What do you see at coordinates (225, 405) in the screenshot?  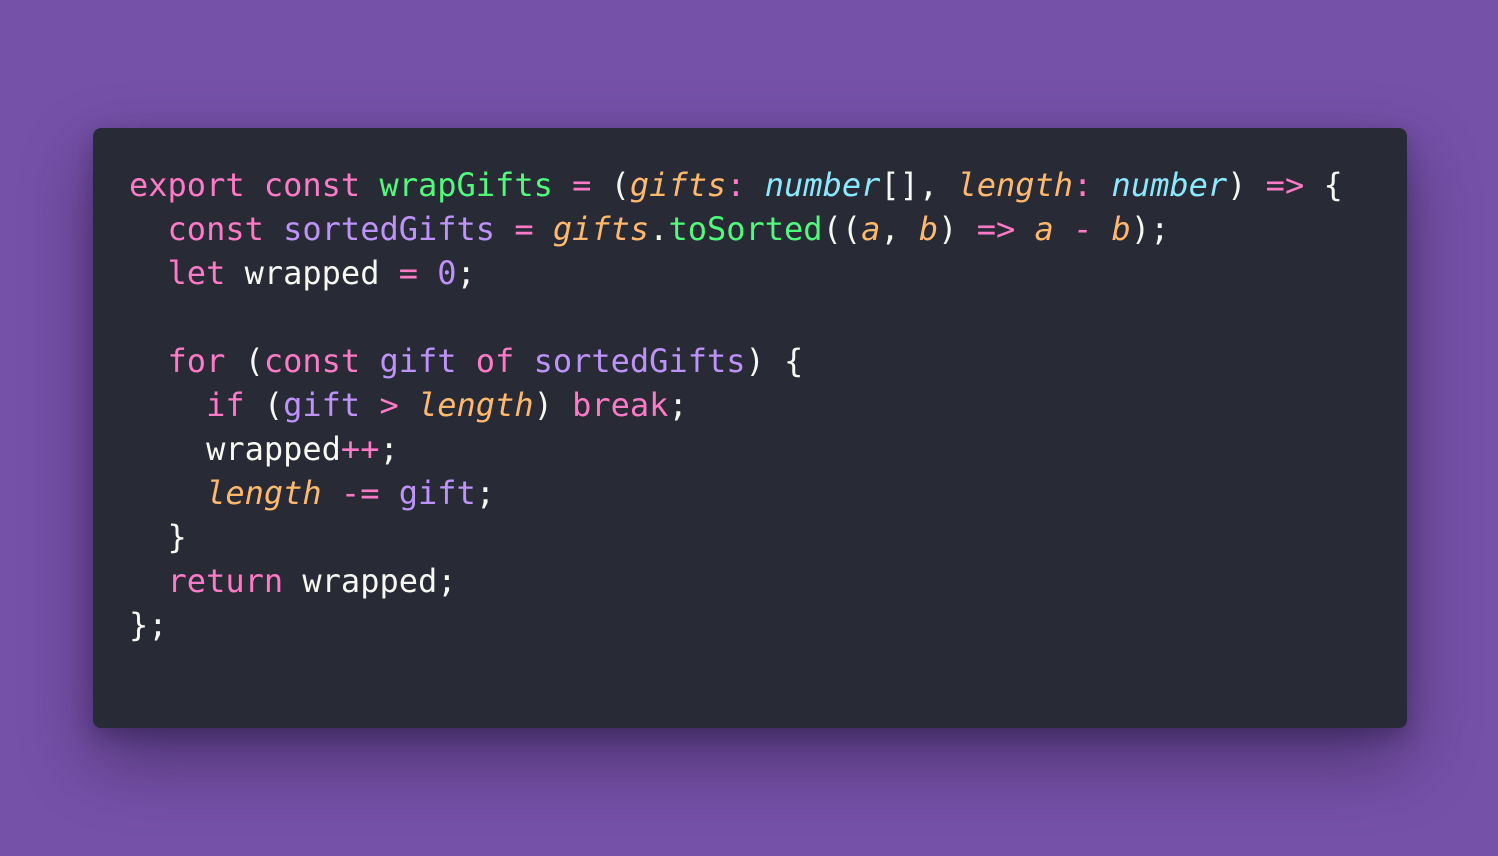 I see `code-token: if` at bounding box center [225, 405].